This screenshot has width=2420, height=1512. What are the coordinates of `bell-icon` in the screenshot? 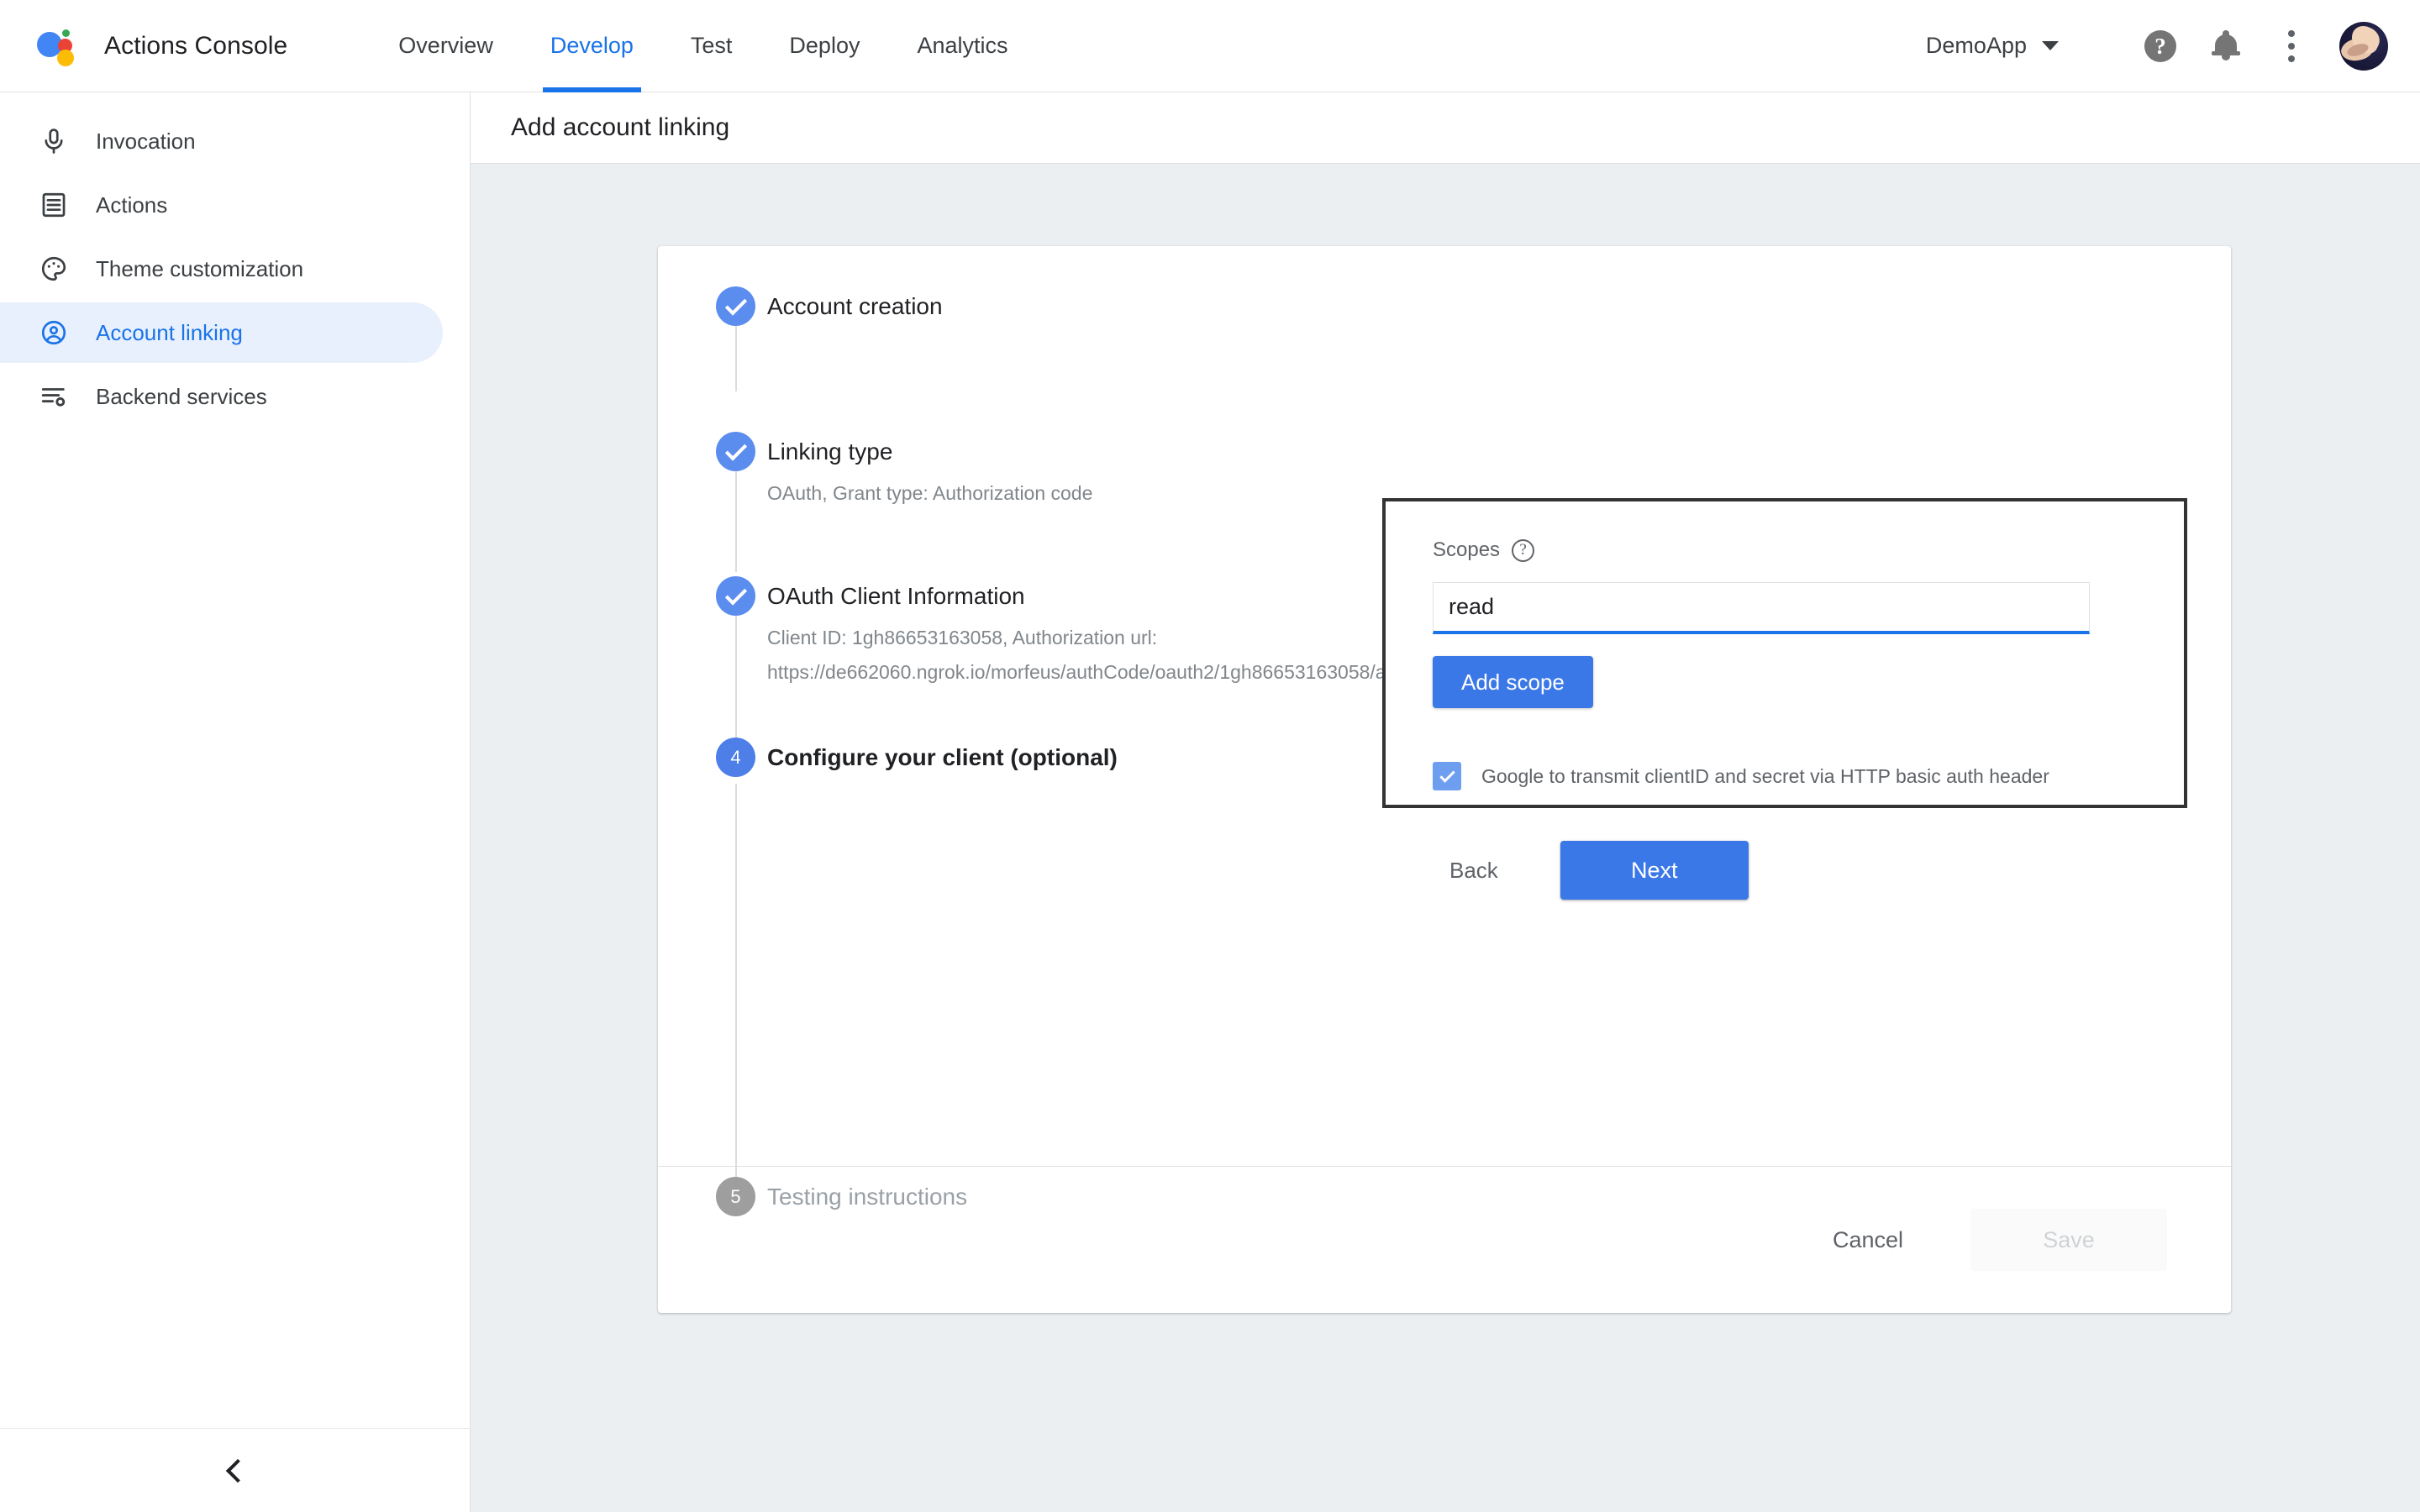 It's located at (2226, 45).